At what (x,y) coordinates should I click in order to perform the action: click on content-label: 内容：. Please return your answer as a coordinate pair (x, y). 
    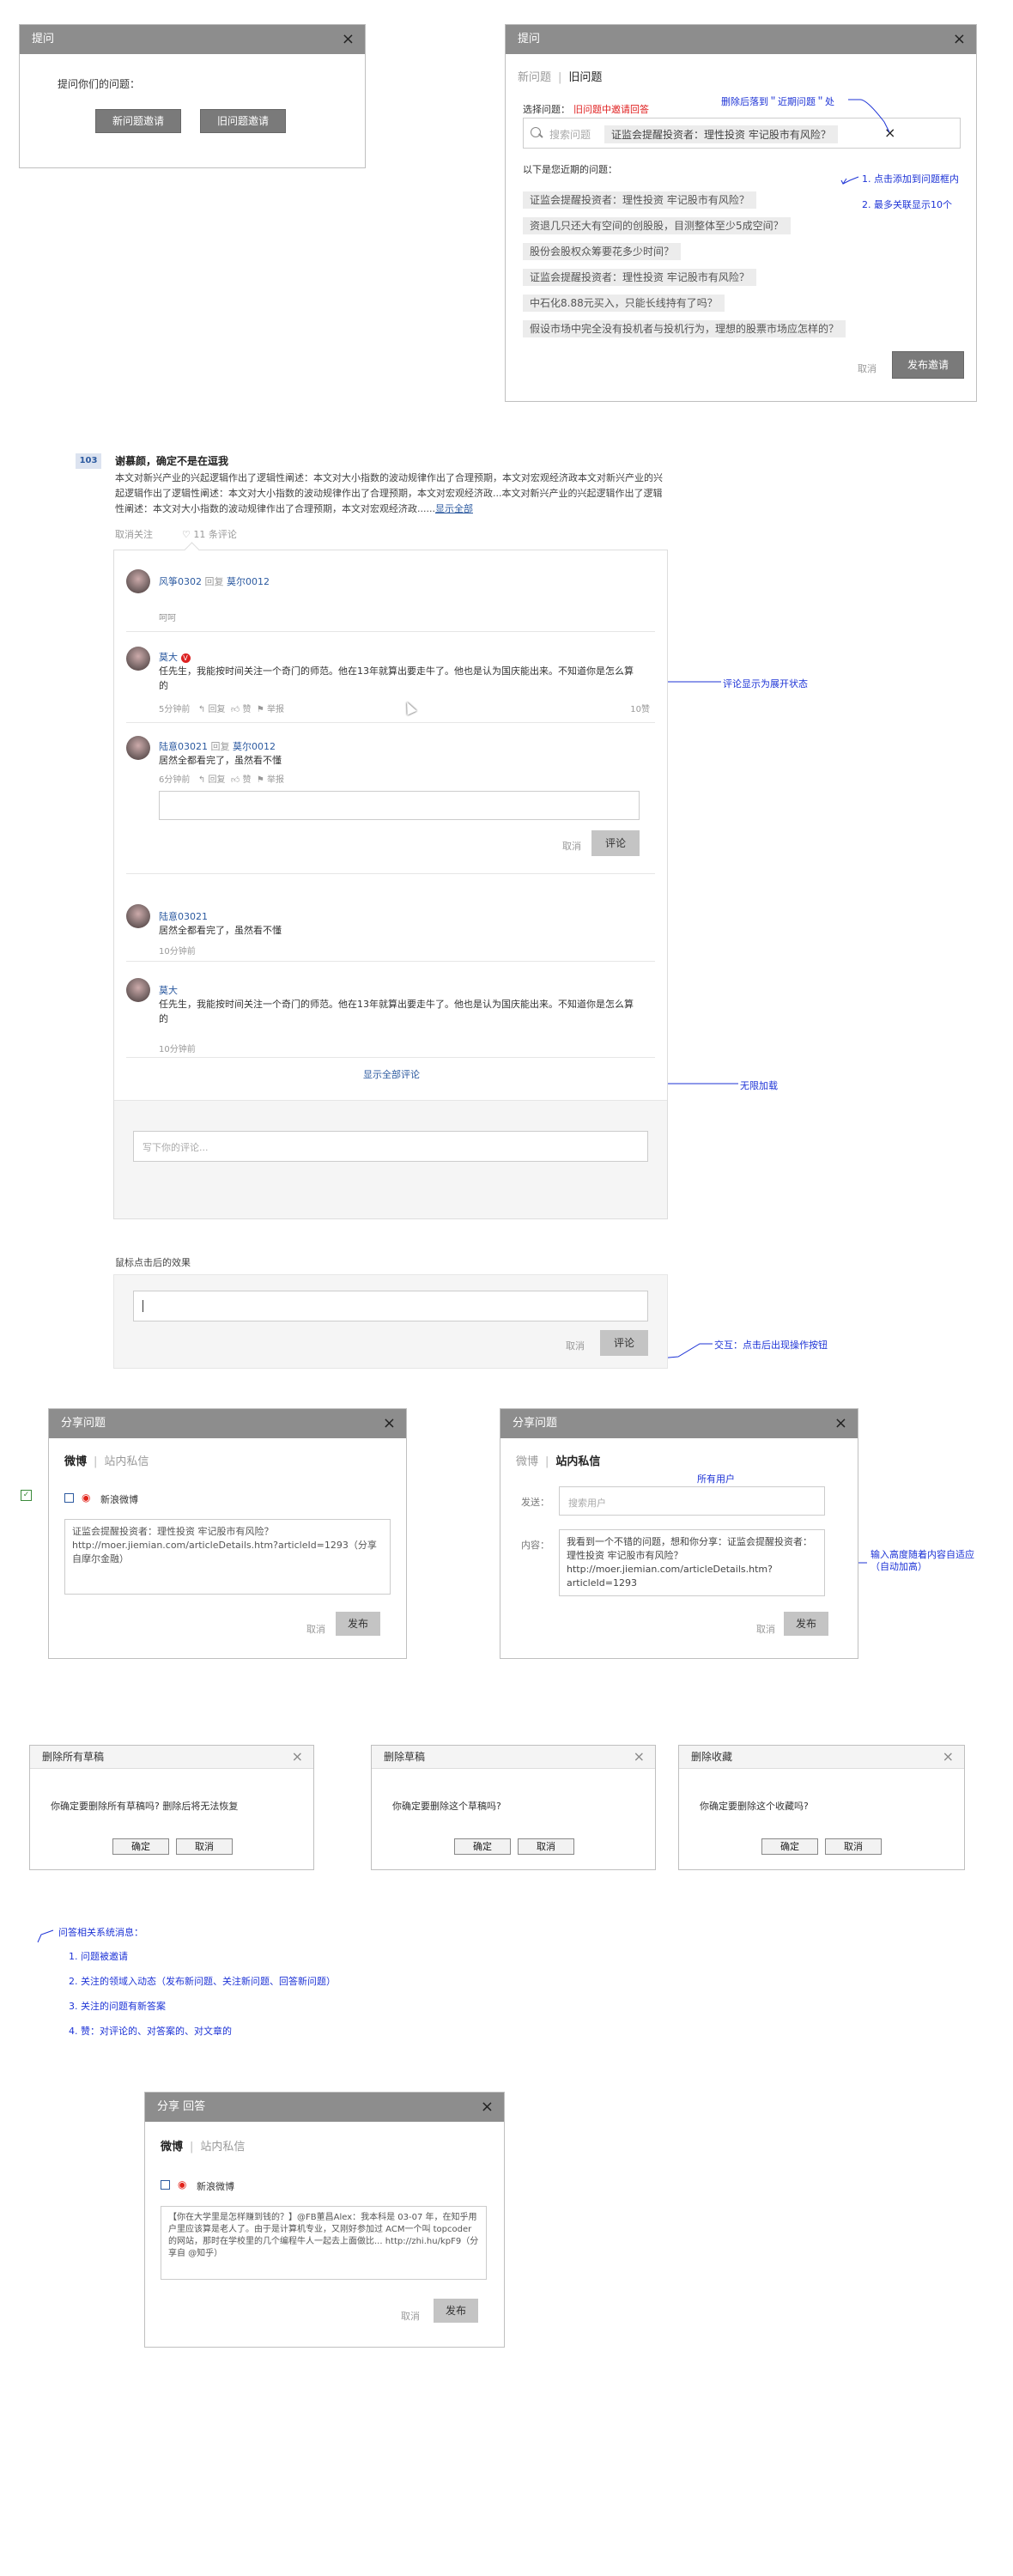
    Looking at the image, I should click on (535, 1546).